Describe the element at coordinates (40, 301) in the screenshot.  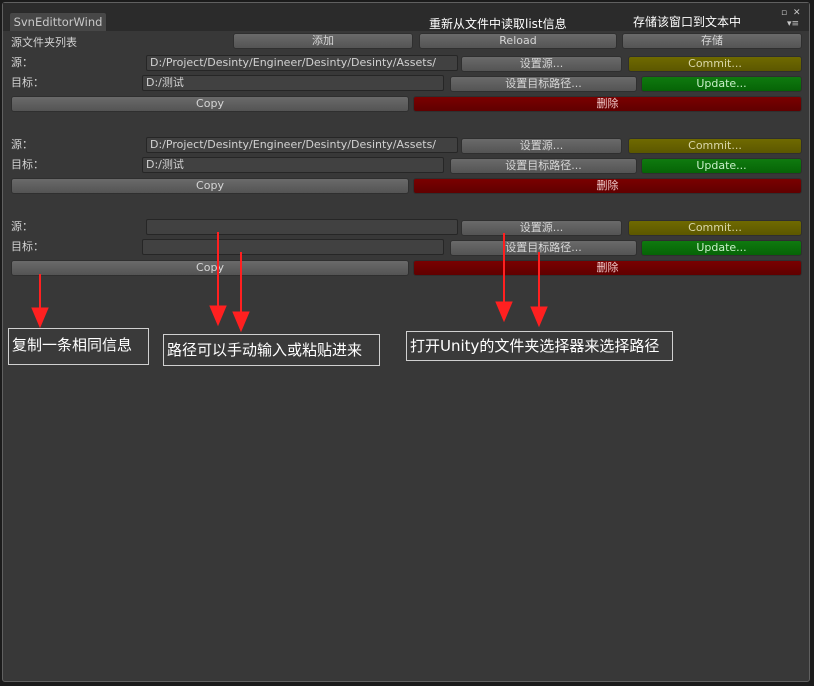
I see `arrow-copy` at that location.